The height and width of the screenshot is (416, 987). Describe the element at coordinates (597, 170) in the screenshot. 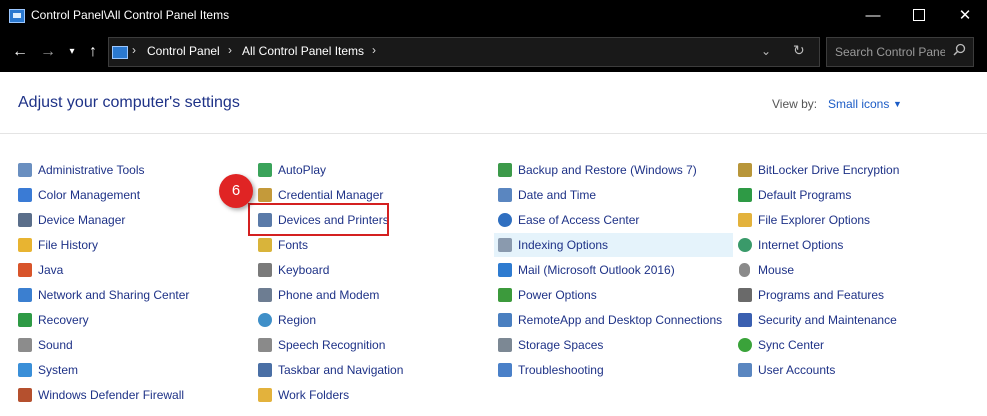

I see `cp-item-backup-restore: Backup and Restore (Windows 7)` at that location.